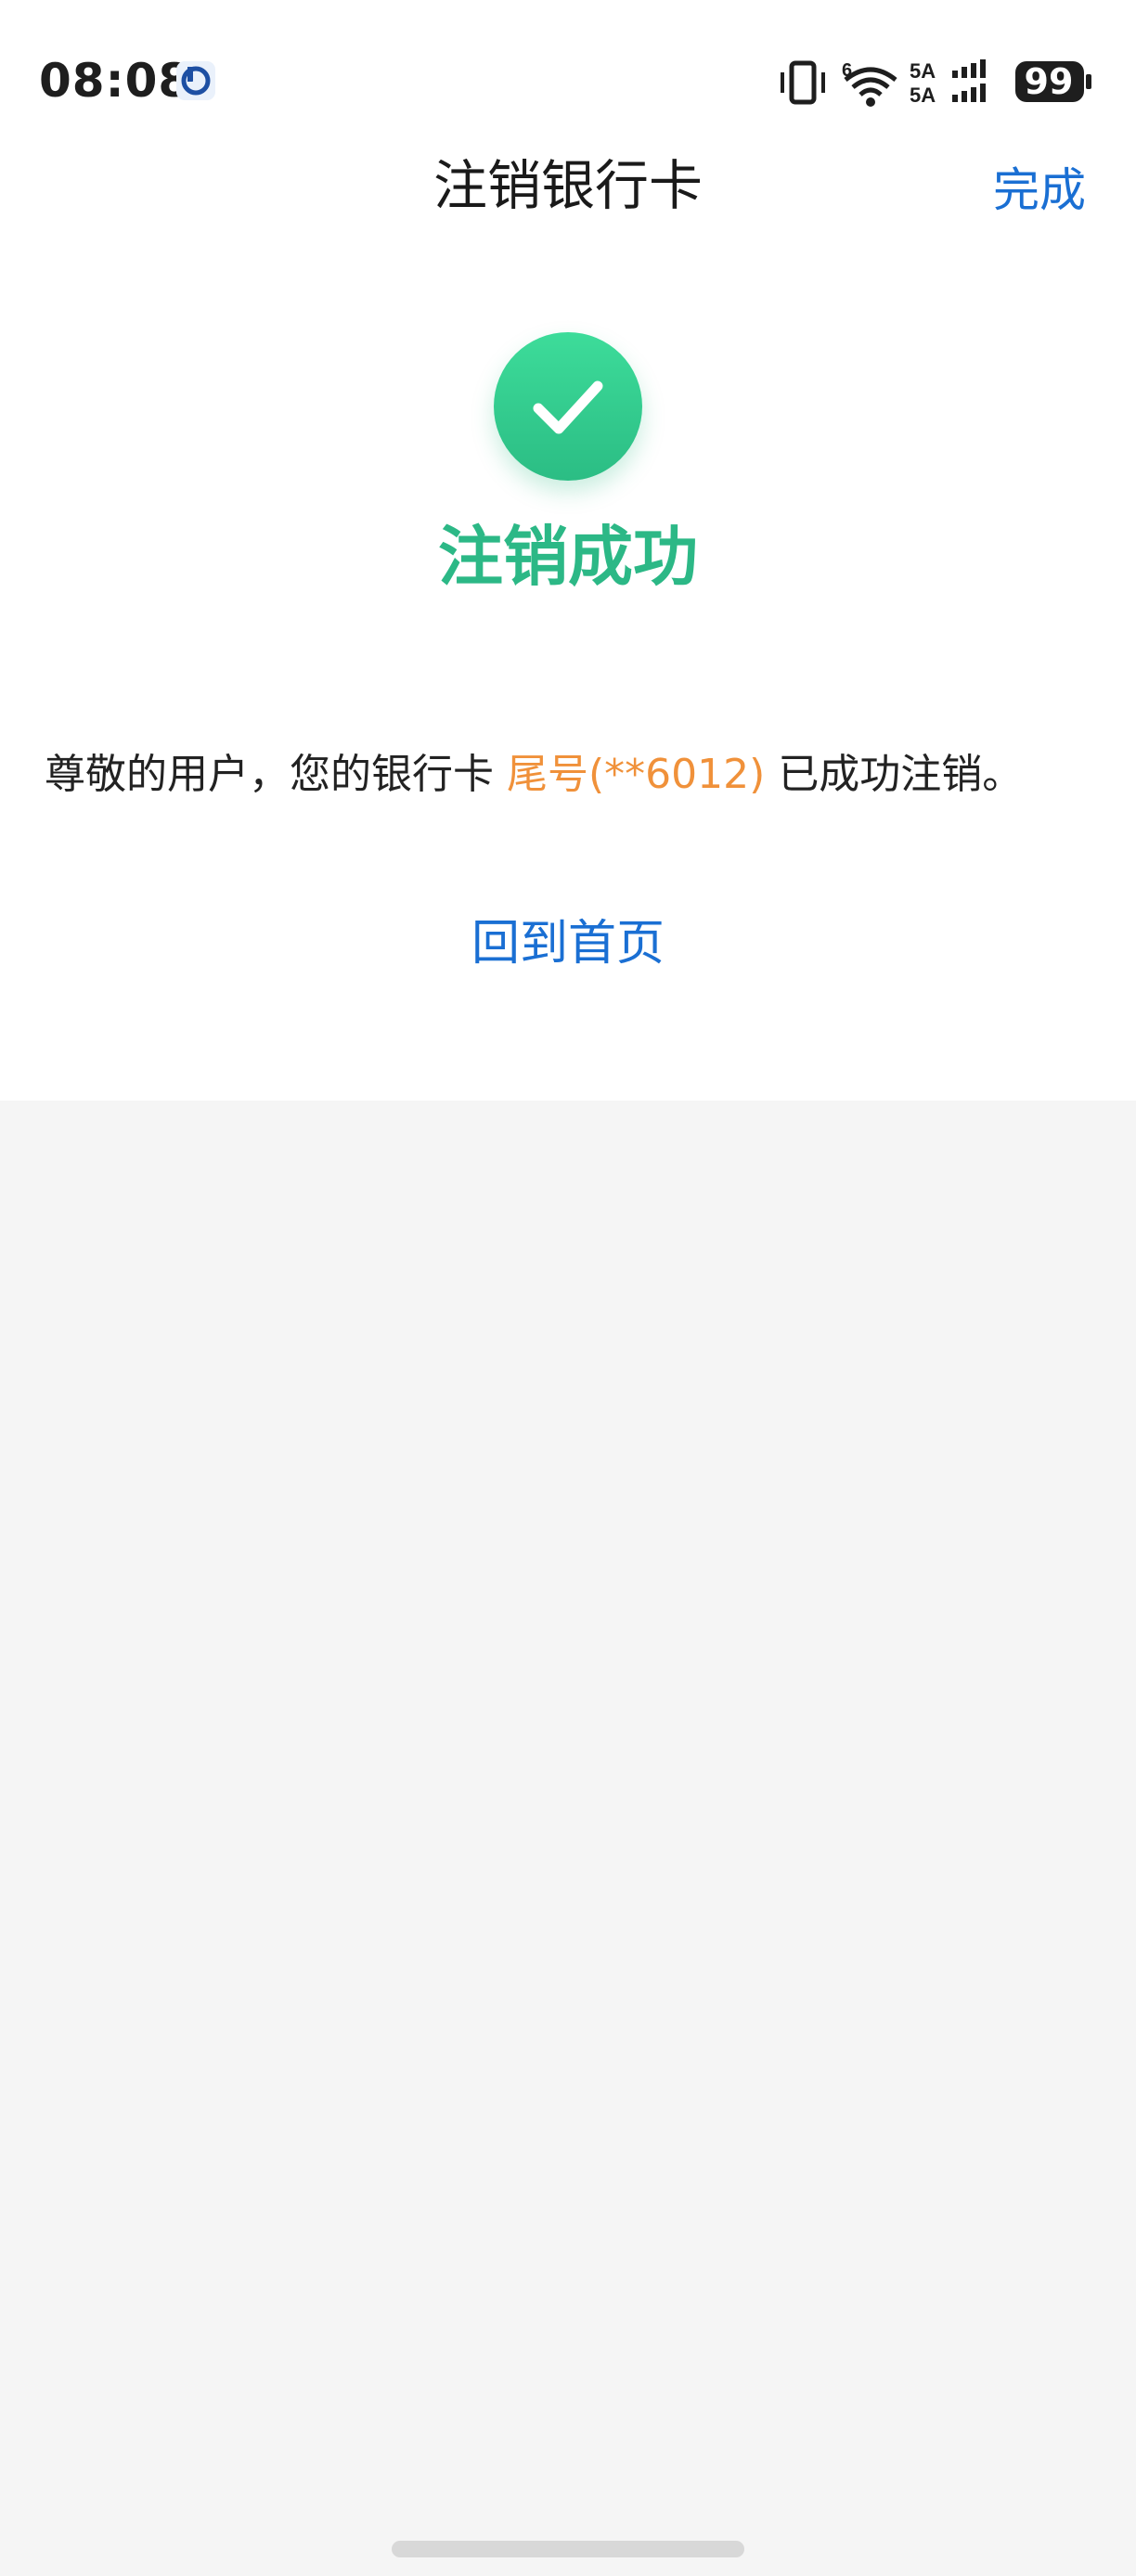 The height and width of the screenshot is (2576, 1136). What do you see at coordinates (568, 2549) in the screenshot?
I see `home-indicator` at bounding box center [568, 2549].